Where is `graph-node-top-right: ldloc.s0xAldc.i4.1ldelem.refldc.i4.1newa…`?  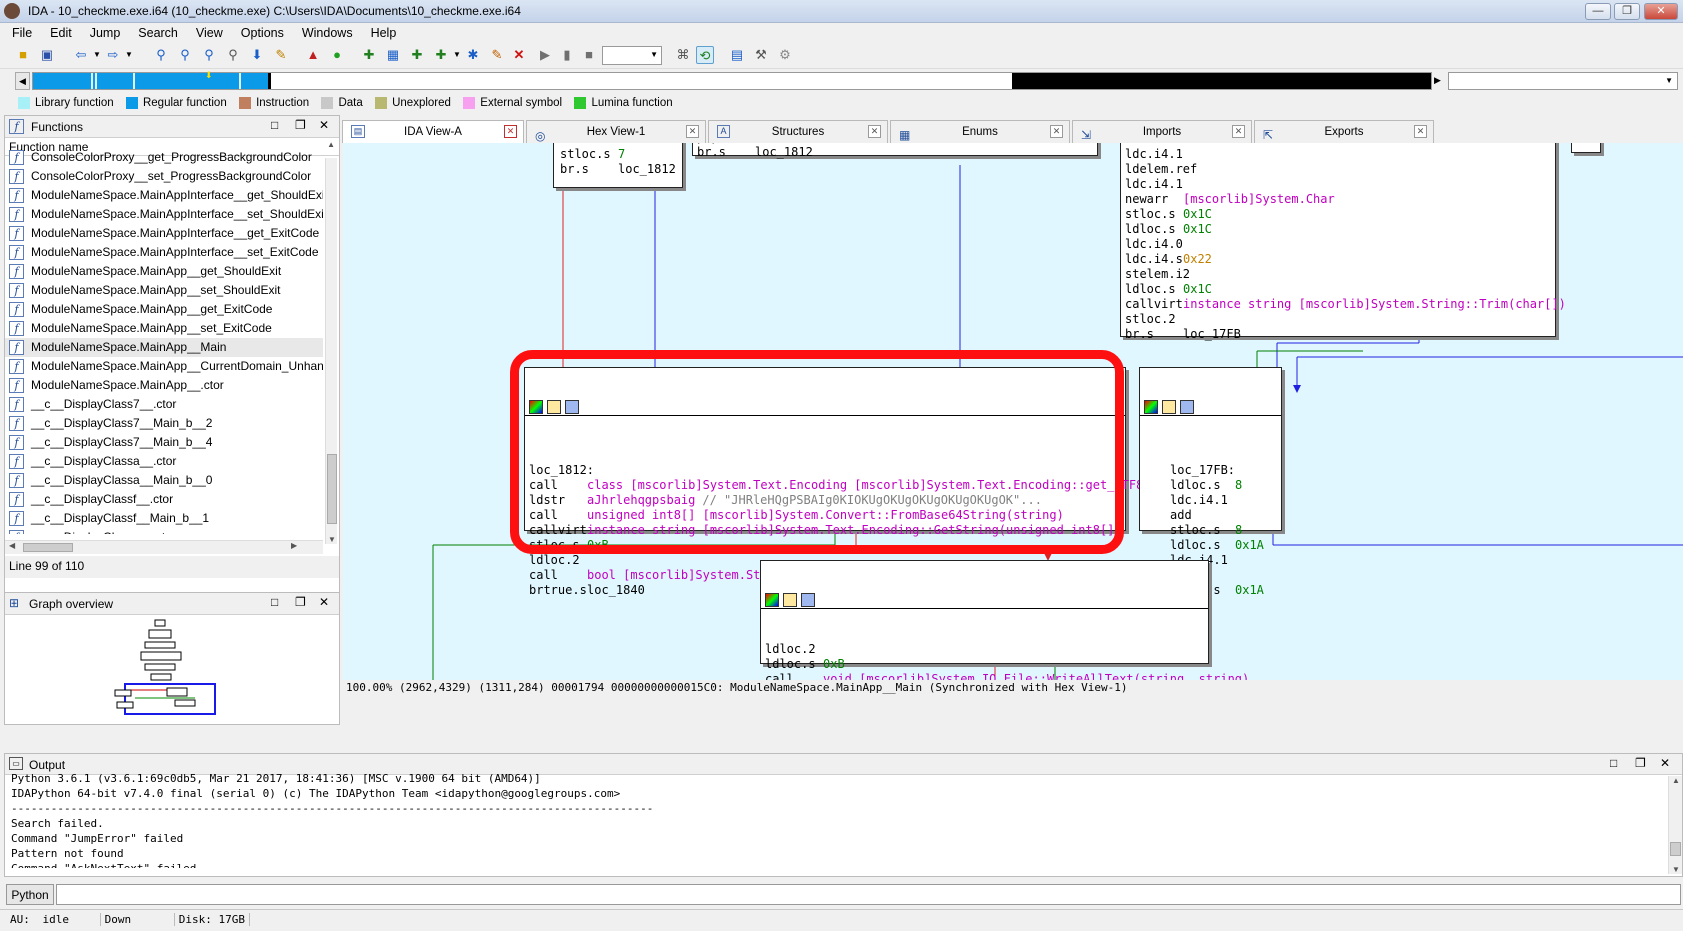
graph-node-top-right: ldloc.s0xAldc.i4.1ldelem.refldc.i4.1newa… is located at coordinates (1343, 242).